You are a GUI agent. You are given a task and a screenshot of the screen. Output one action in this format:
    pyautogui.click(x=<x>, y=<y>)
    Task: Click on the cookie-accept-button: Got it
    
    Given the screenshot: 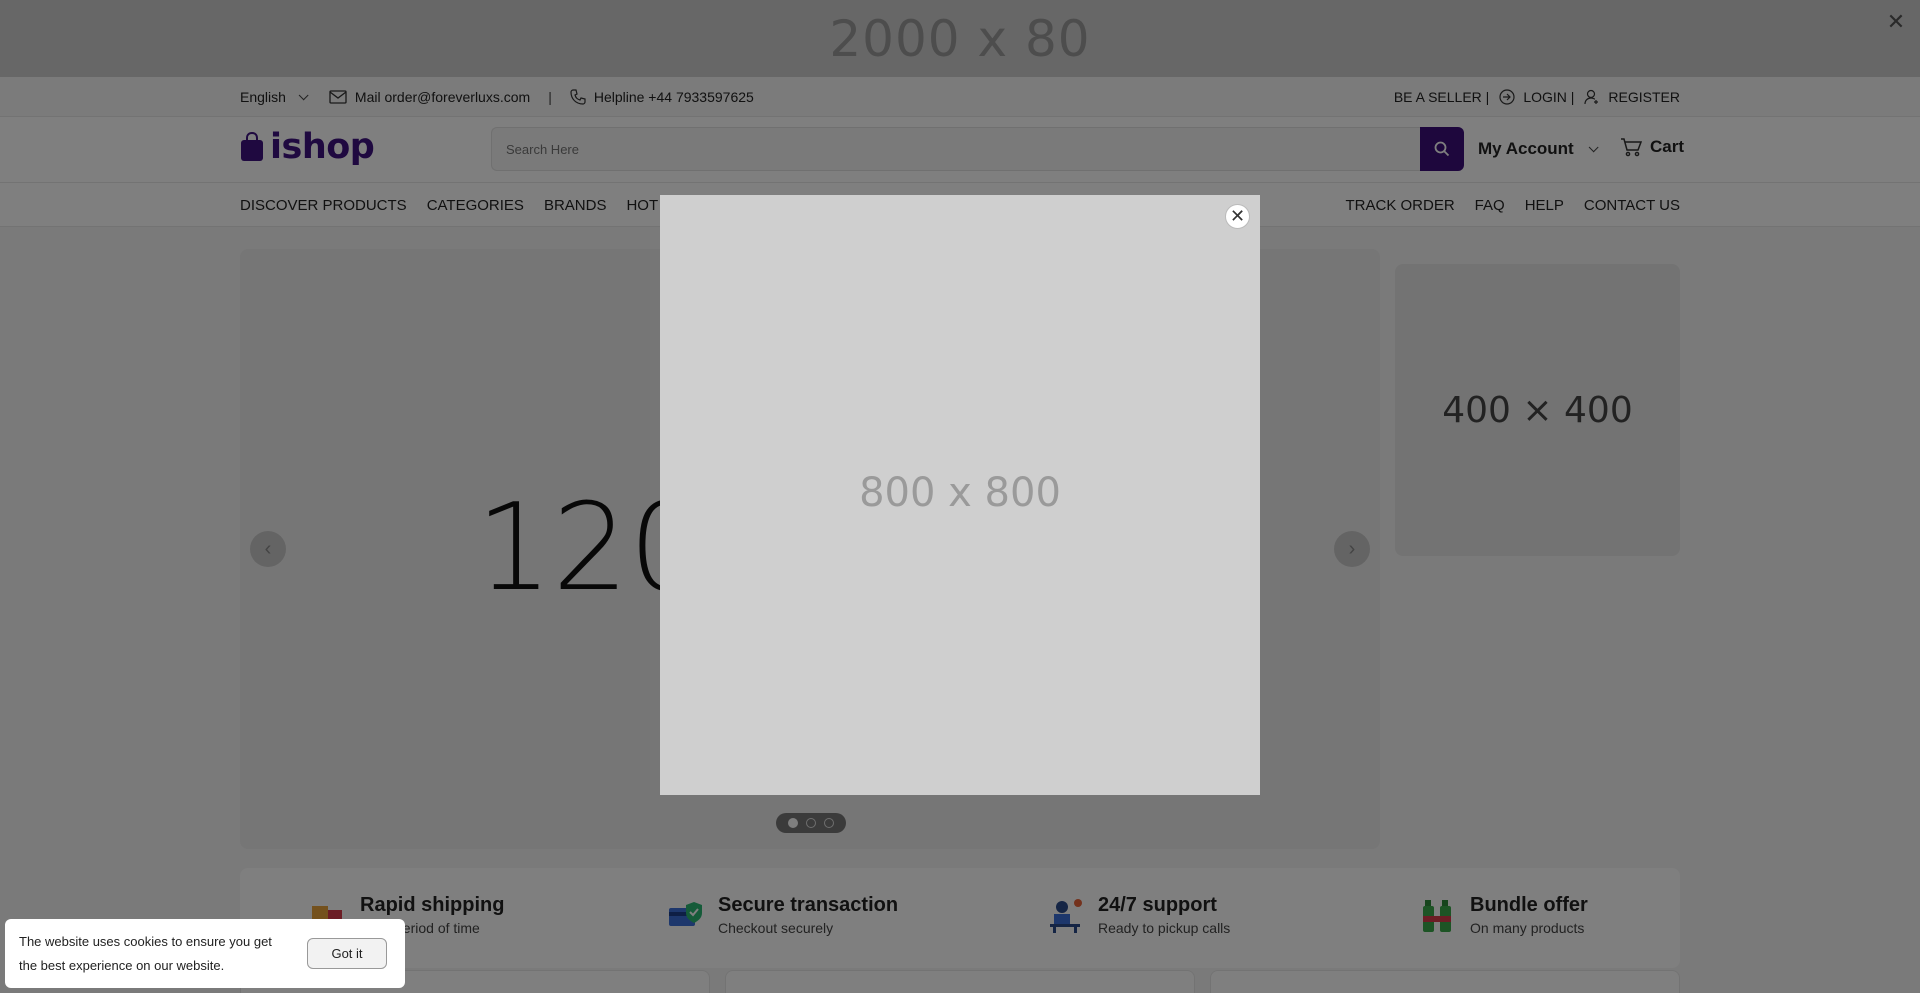 What is the action you would take?
    pyautogui.click(x=347, y=953)
    